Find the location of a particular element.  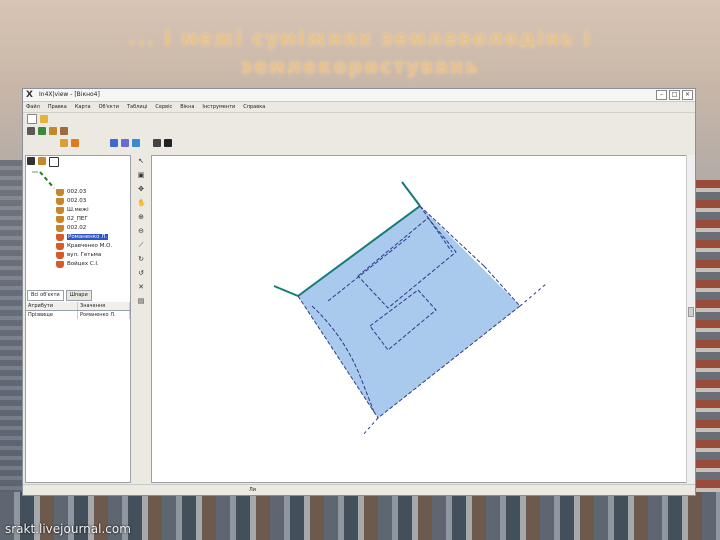

binoculars-icon is located at coordinates (31, 161).